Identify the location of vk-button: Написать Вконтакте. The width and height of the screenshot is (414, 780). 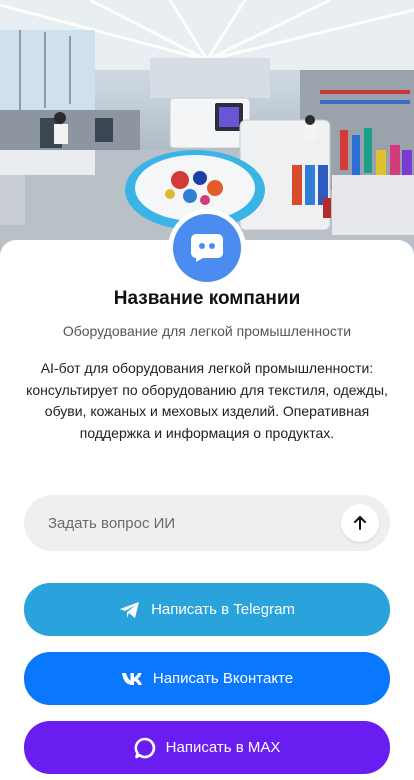
(207, 678).